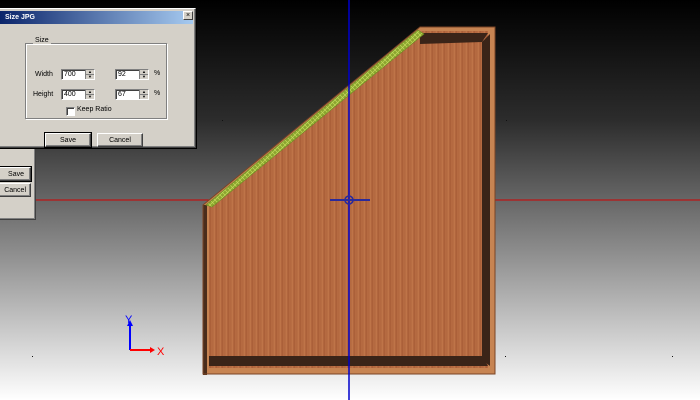  I want to click on height-percent-sign: %, so click(157, 93).